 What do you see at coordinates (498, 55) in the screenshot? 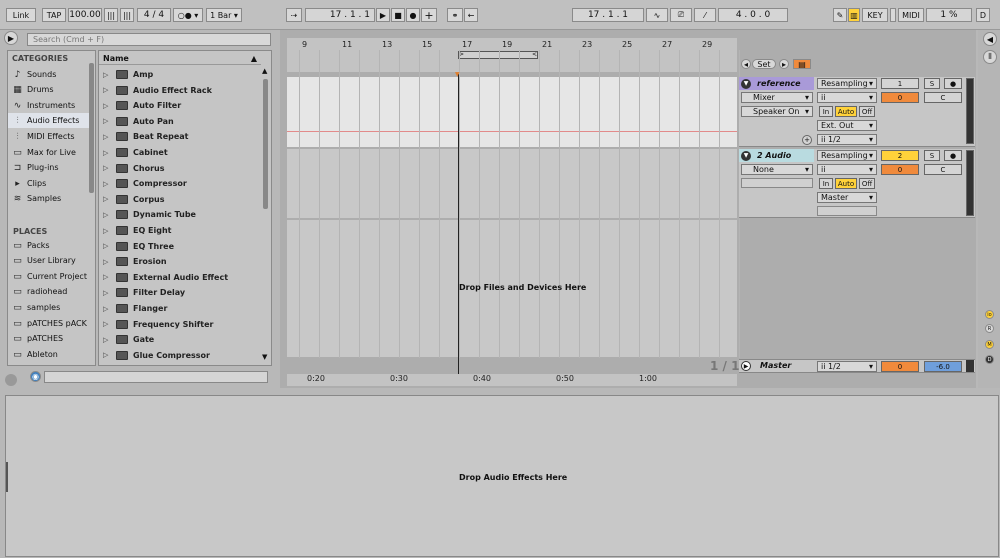
I see `loop-brace: > <` at bounding box center [498, 55].